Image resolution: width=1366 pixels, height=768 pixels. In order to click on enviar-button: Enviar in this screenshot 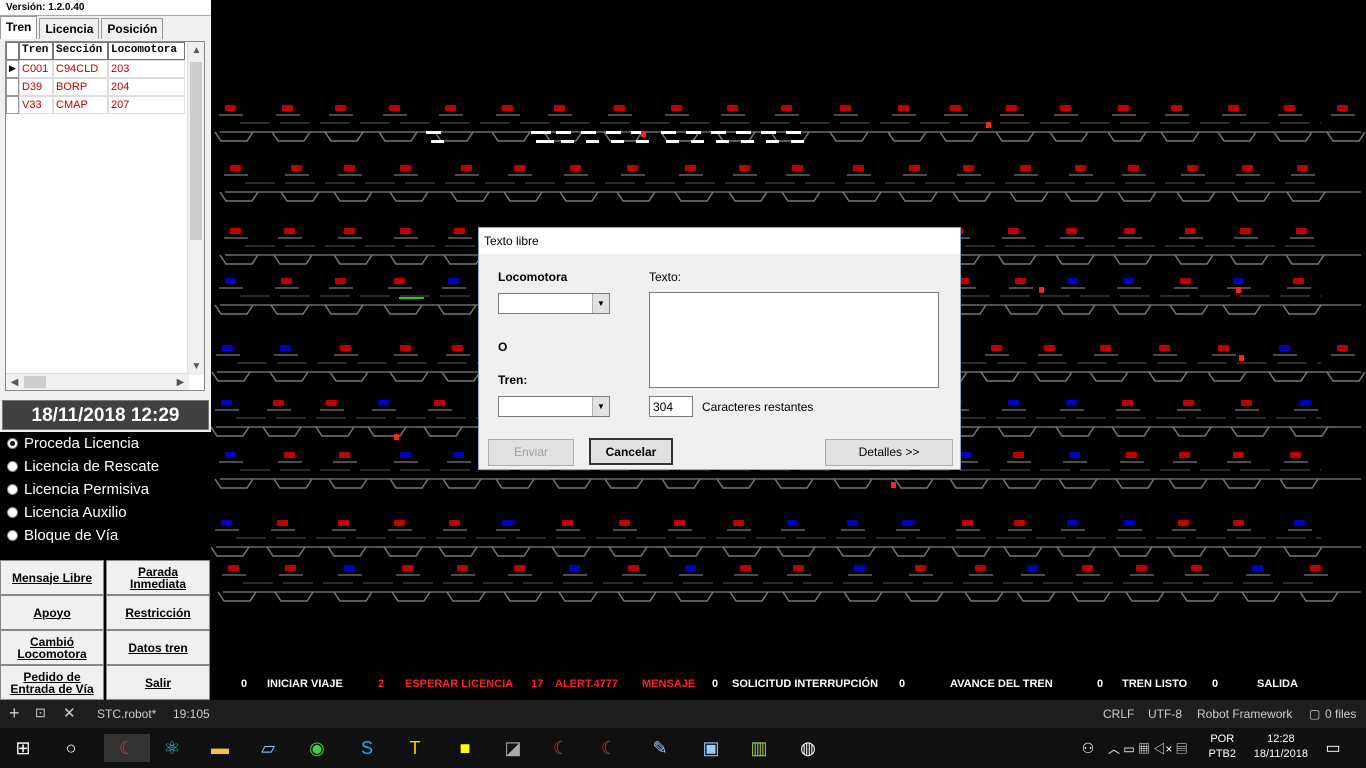, I will do `click(531, 452)`.